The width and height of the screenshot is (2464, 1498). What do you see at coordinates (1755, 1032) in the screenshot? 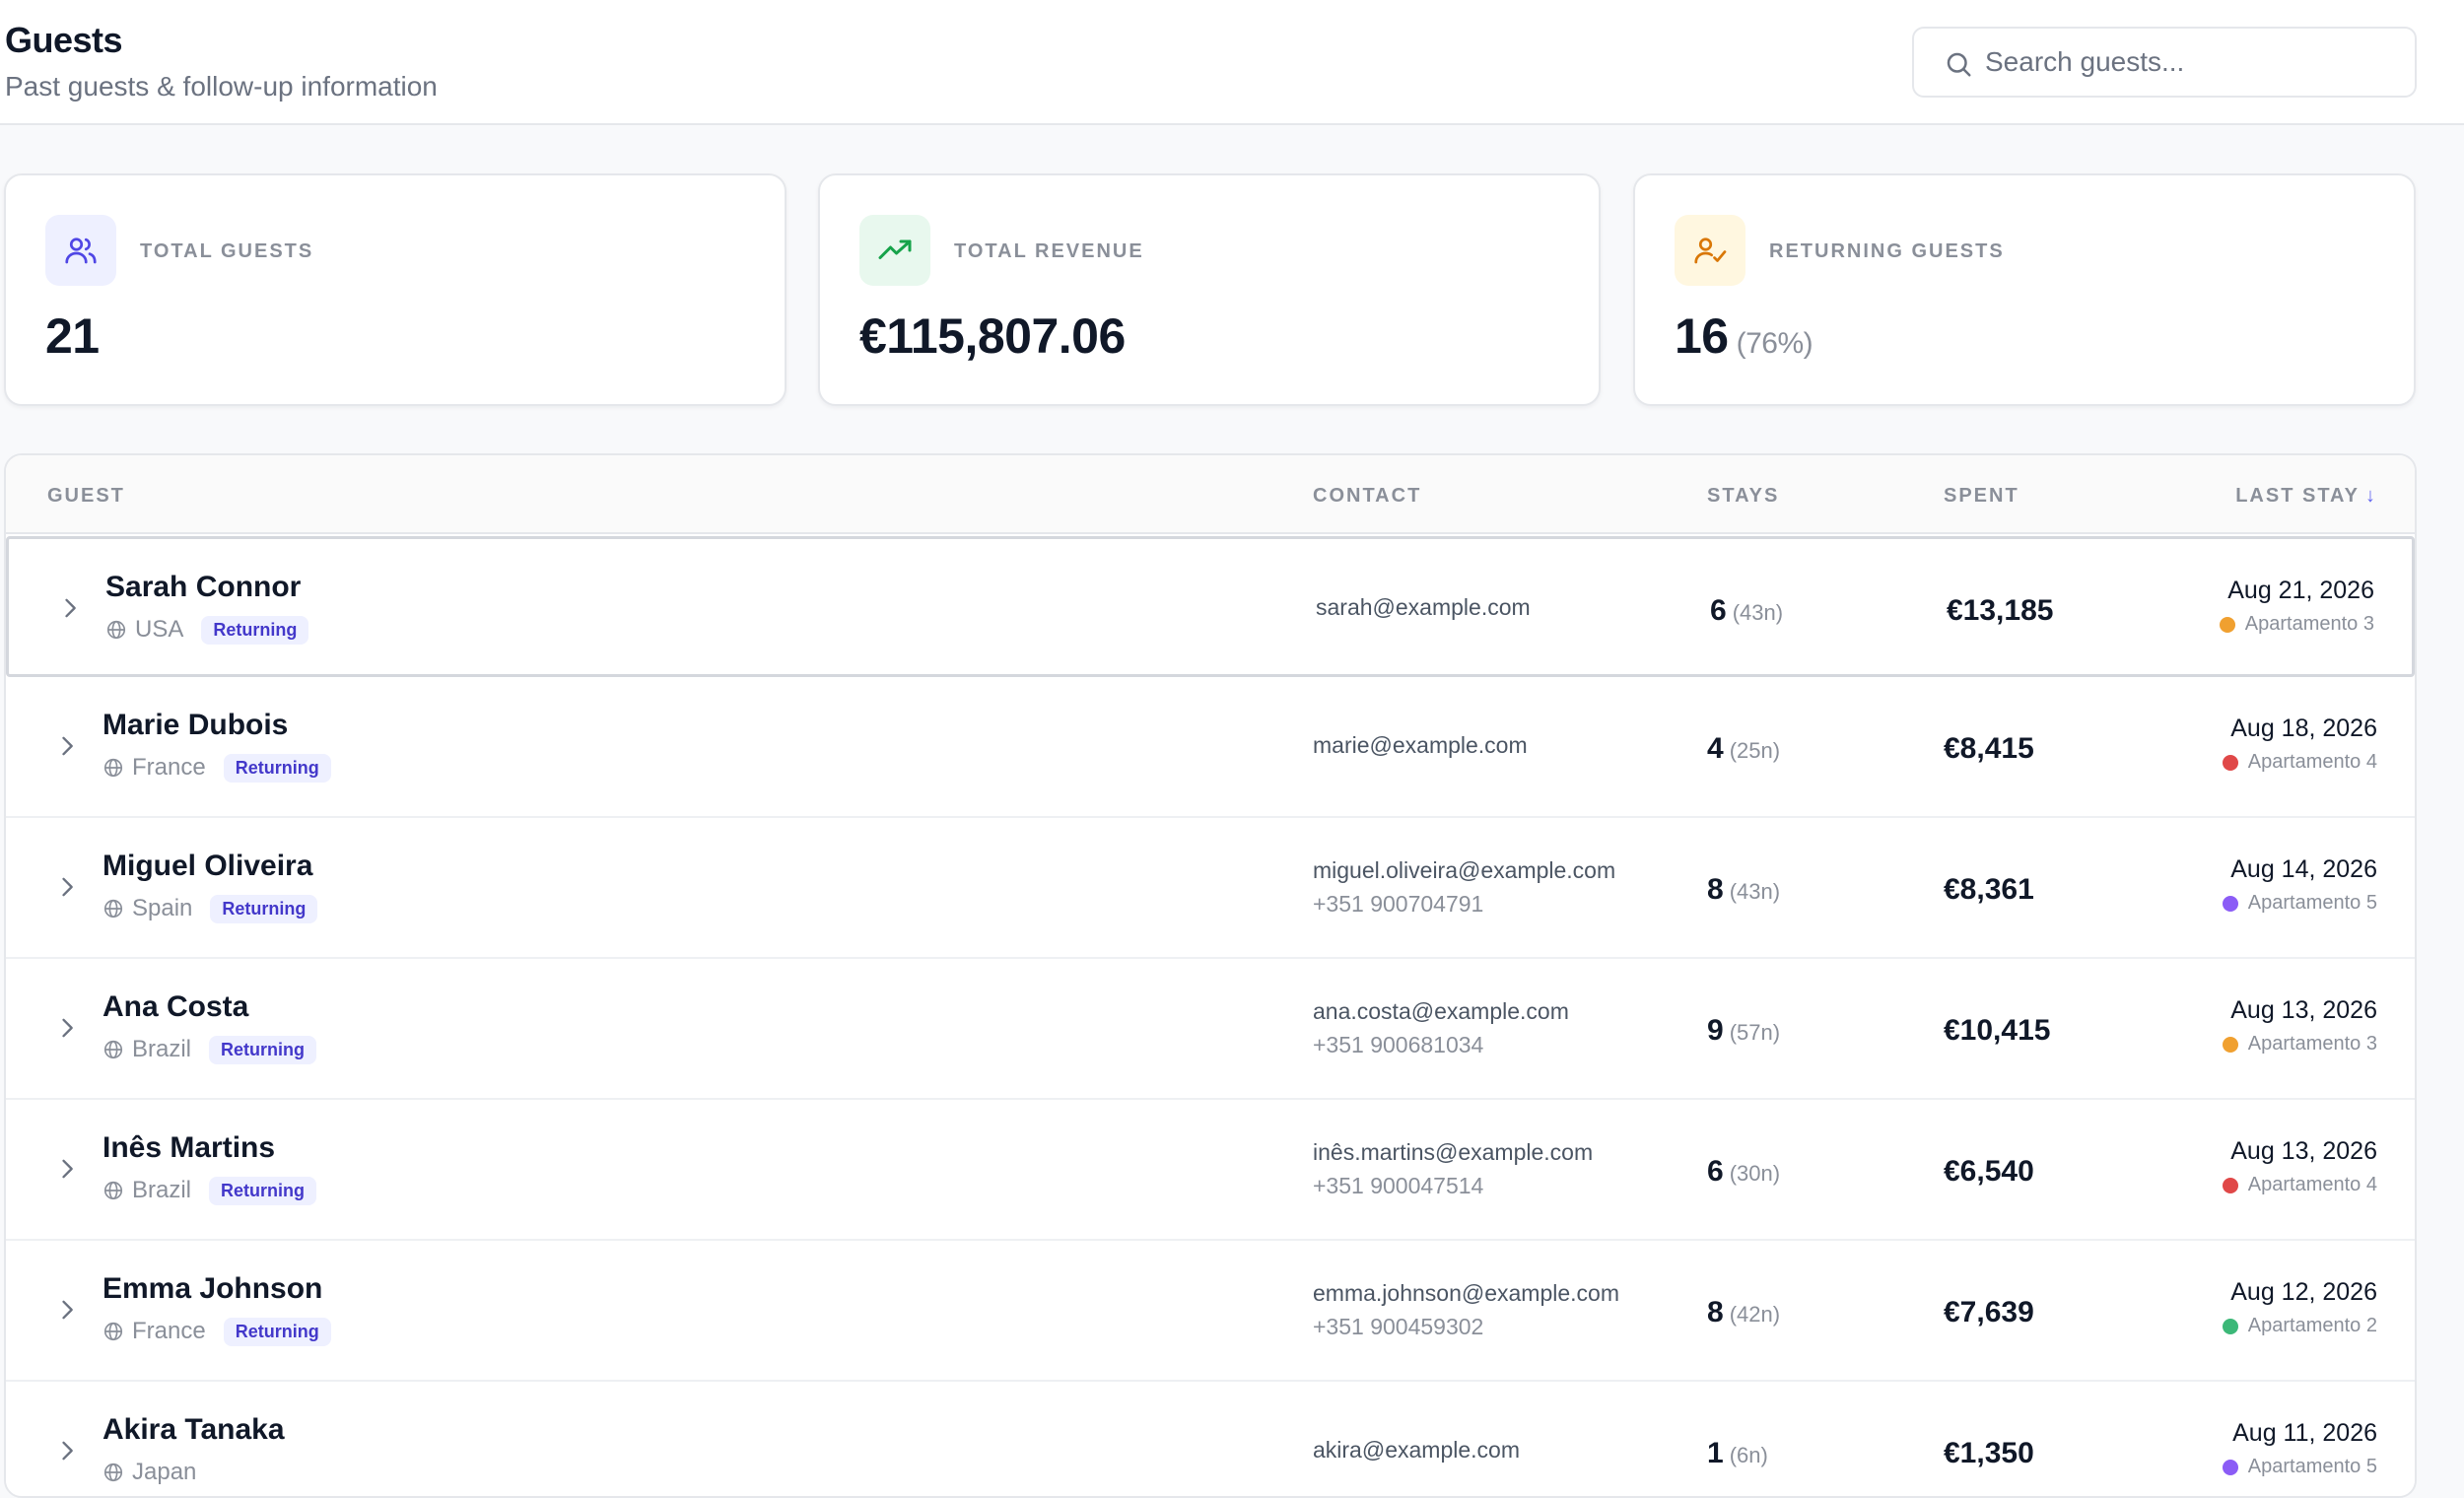
I see `guest-nights: (57n)` at bounding box center [1755, 1032].